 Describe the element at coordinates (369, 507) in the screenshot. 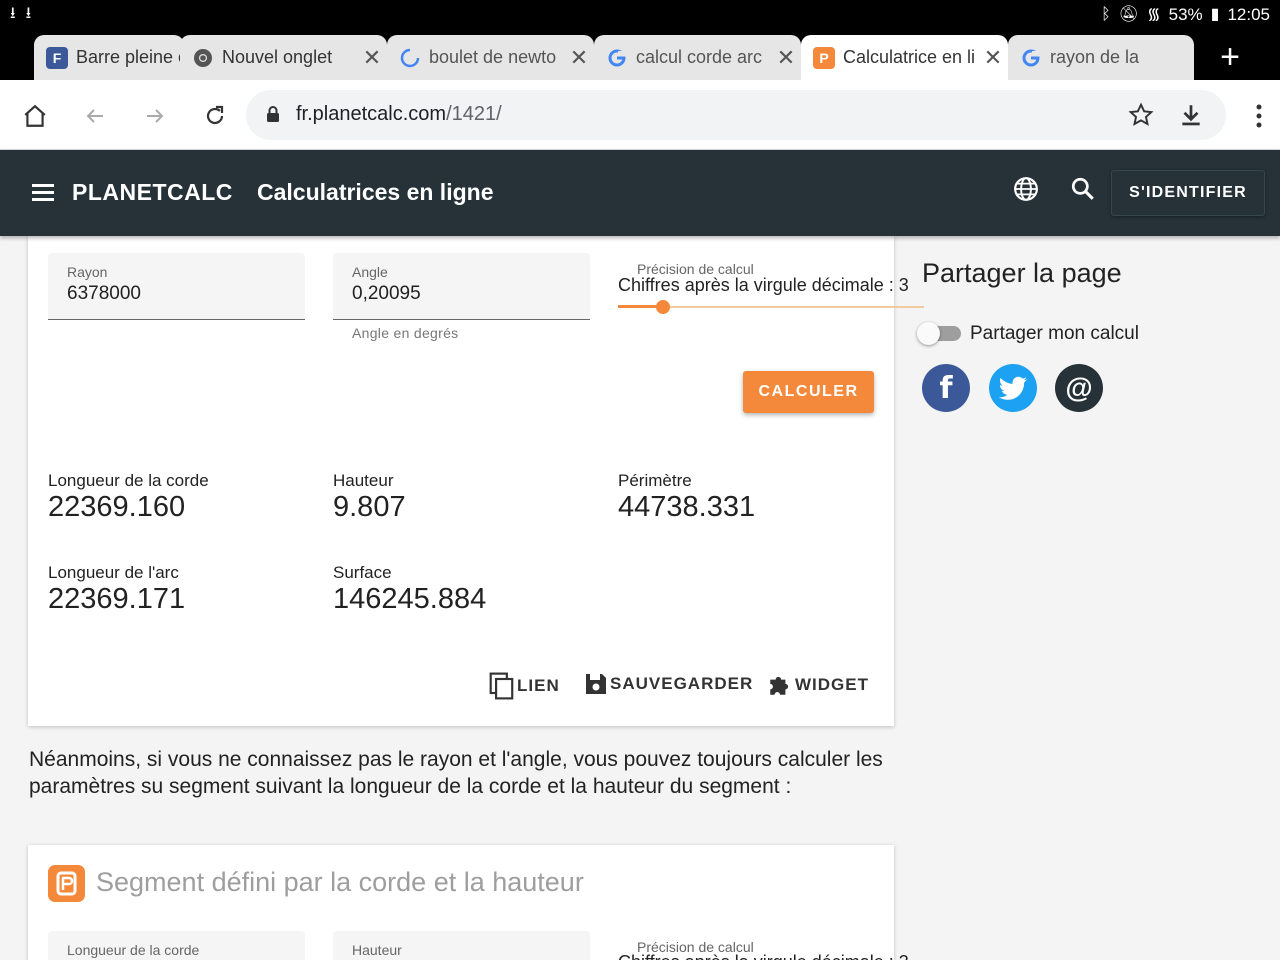

I see `result-value: 9.807` at that location.